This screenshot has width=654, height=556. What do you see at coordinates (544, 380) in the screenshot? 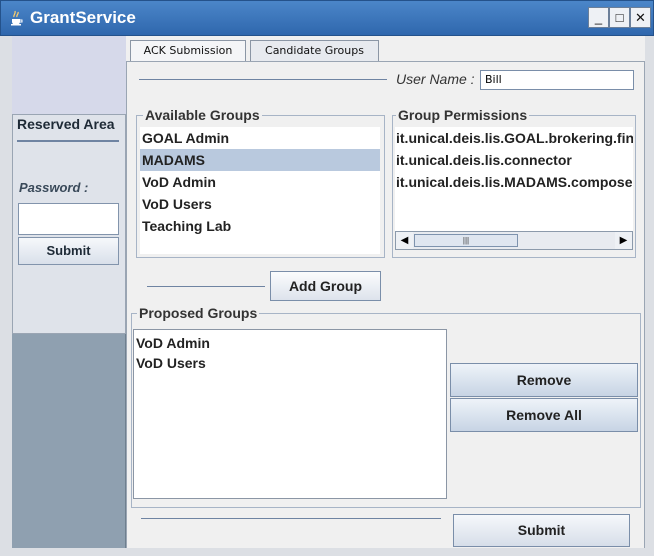
I see `remove-button: Remove` at bounding box center [544, 380].